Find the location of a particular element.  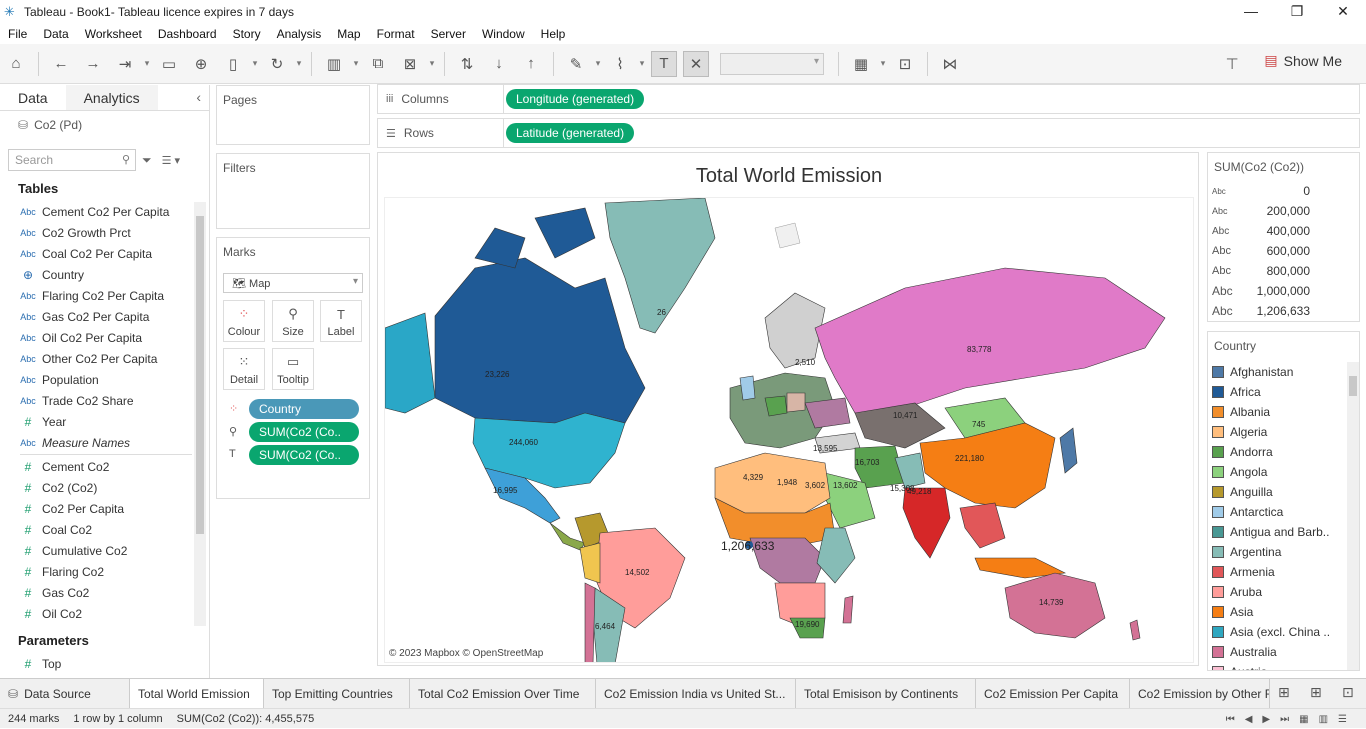

detail-button: ⁙ Detail is located at coordinates (244, 369).